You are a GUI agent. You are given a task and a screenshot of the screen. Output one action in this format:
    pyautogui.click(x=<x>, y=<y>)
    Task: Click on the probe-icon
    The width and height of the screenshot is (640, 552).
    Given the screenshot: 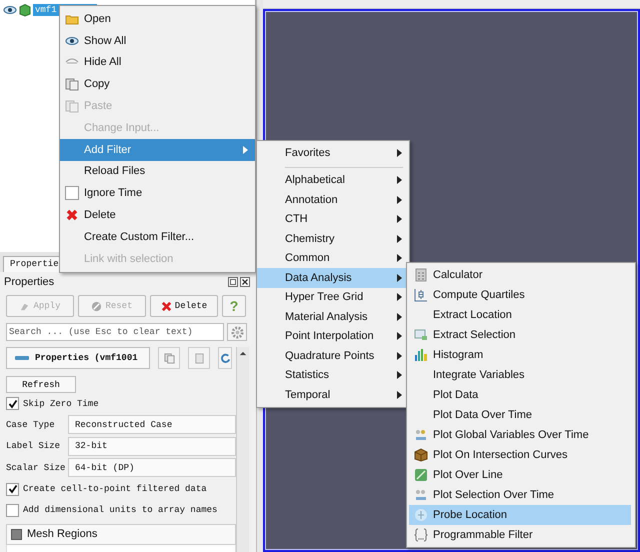 What is the action you would take?
    pyautogui.click(x=421, y=515)
    